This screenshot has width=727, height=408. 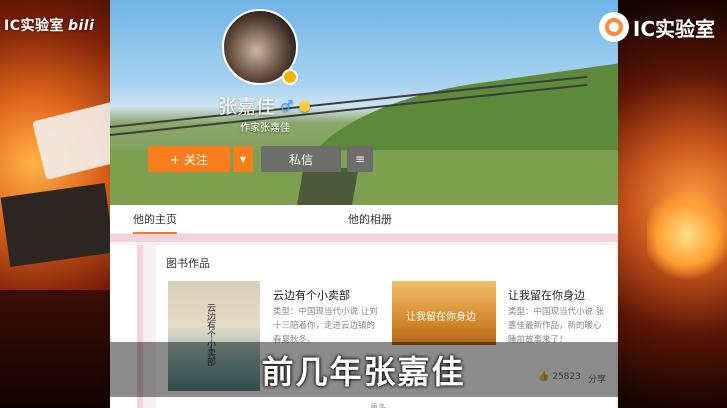 I want to click on profile-name: 张嘉佳, so click(x=247, y=107).